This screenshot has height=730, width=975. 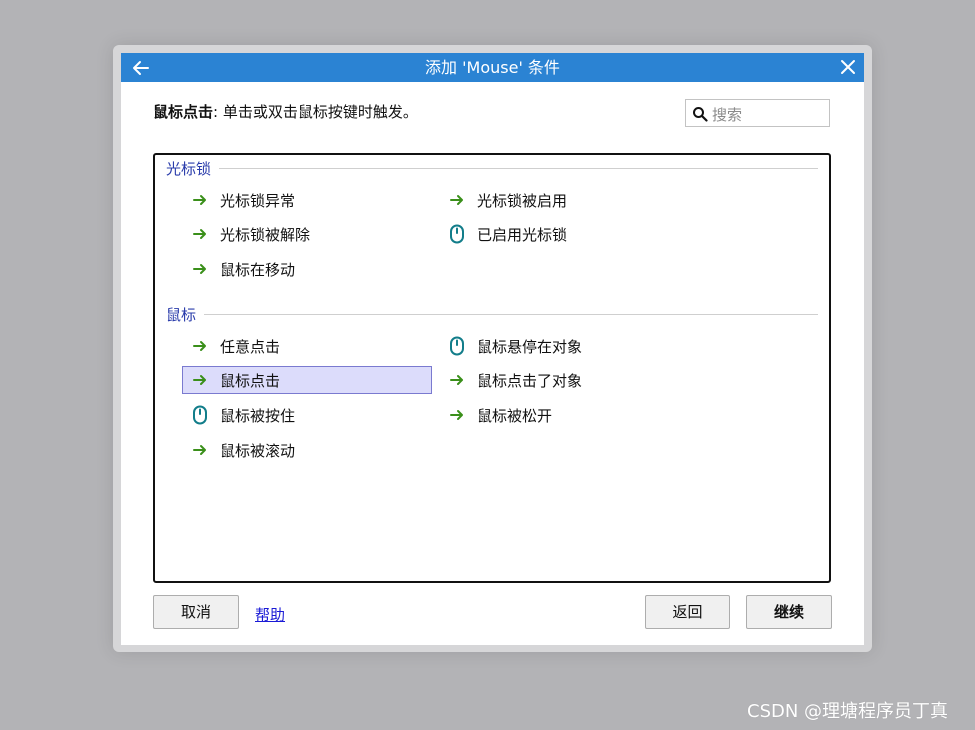 What do you see at coordinates (530, 347) in the screenshot?
I see `list-item-label: 鼠标悬停在对象` at bounding box center [530, 347].